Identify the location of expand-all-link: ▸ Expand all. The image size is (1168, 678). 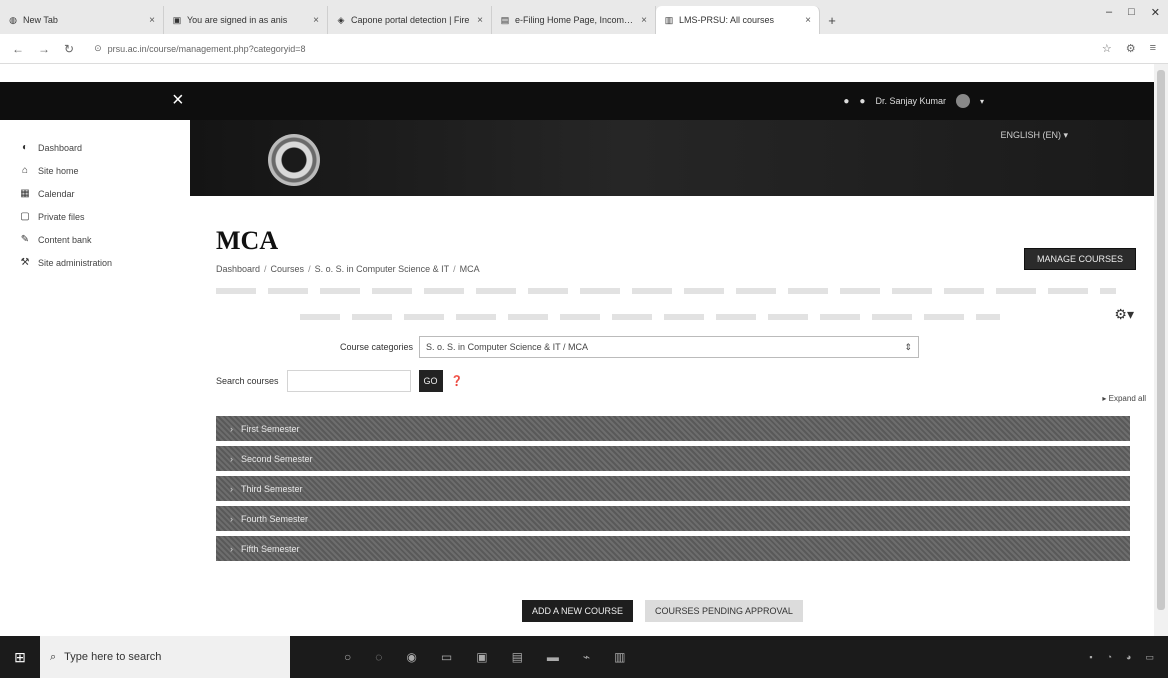
(1124, 398).